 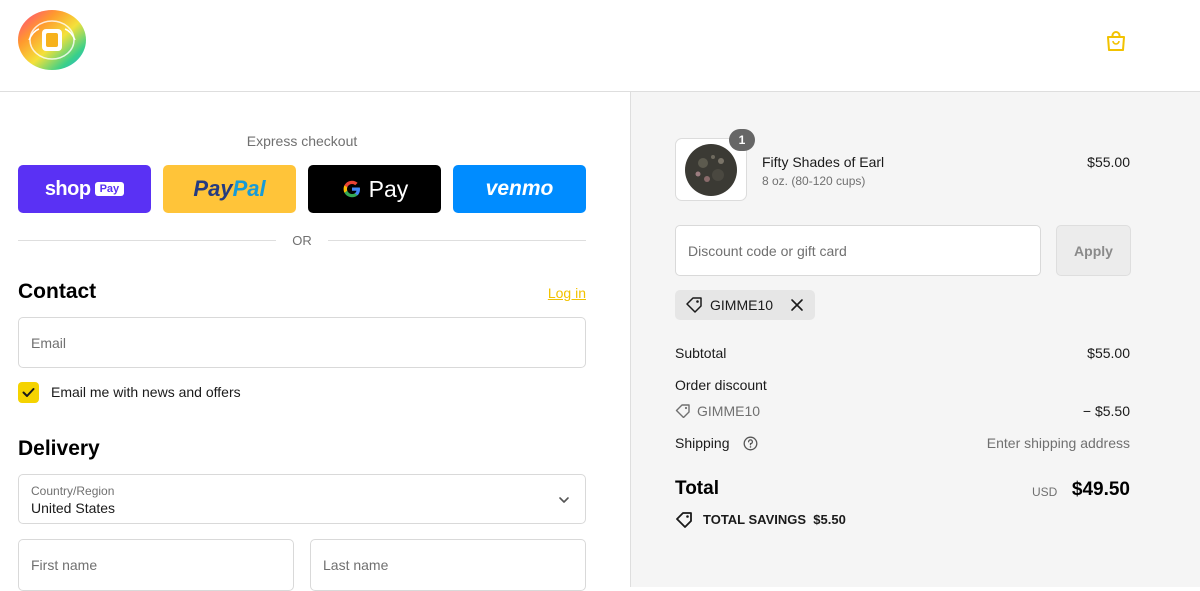 I want to click on contact-heading: Contact, so click(x=57, y=291).